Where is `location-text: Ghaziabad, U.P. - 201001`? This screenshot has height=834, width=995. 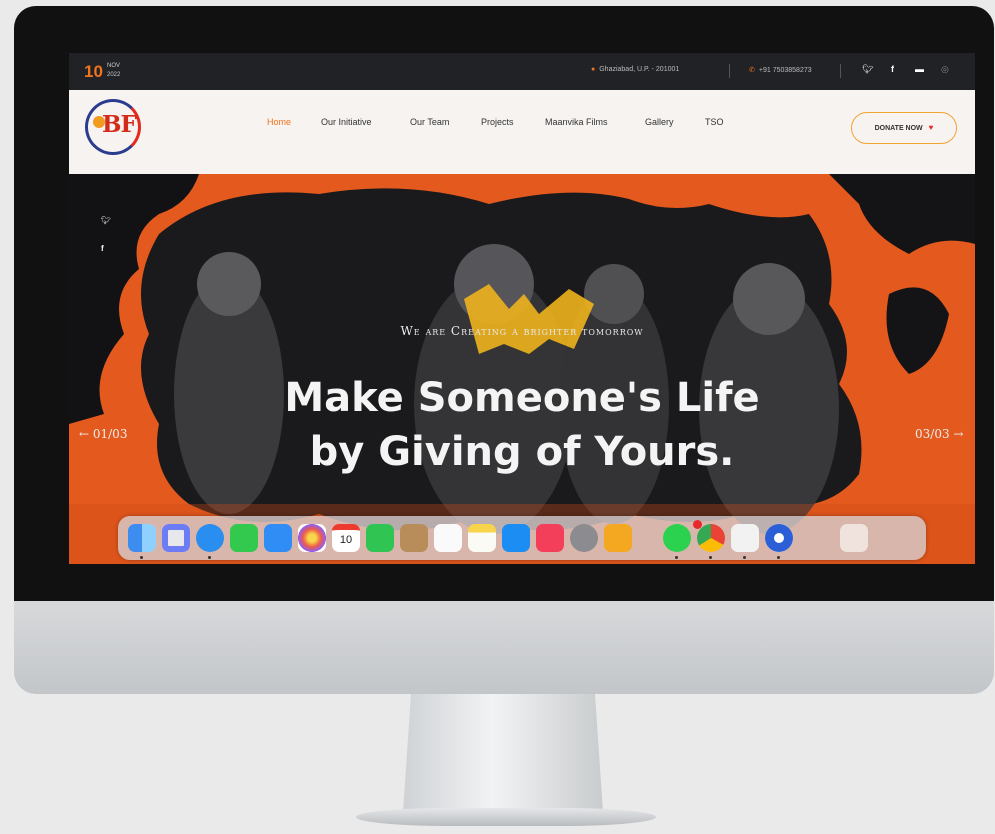 location-text: Ghaziabad, U.P. - 201001 is located at coordinates (639, 69).